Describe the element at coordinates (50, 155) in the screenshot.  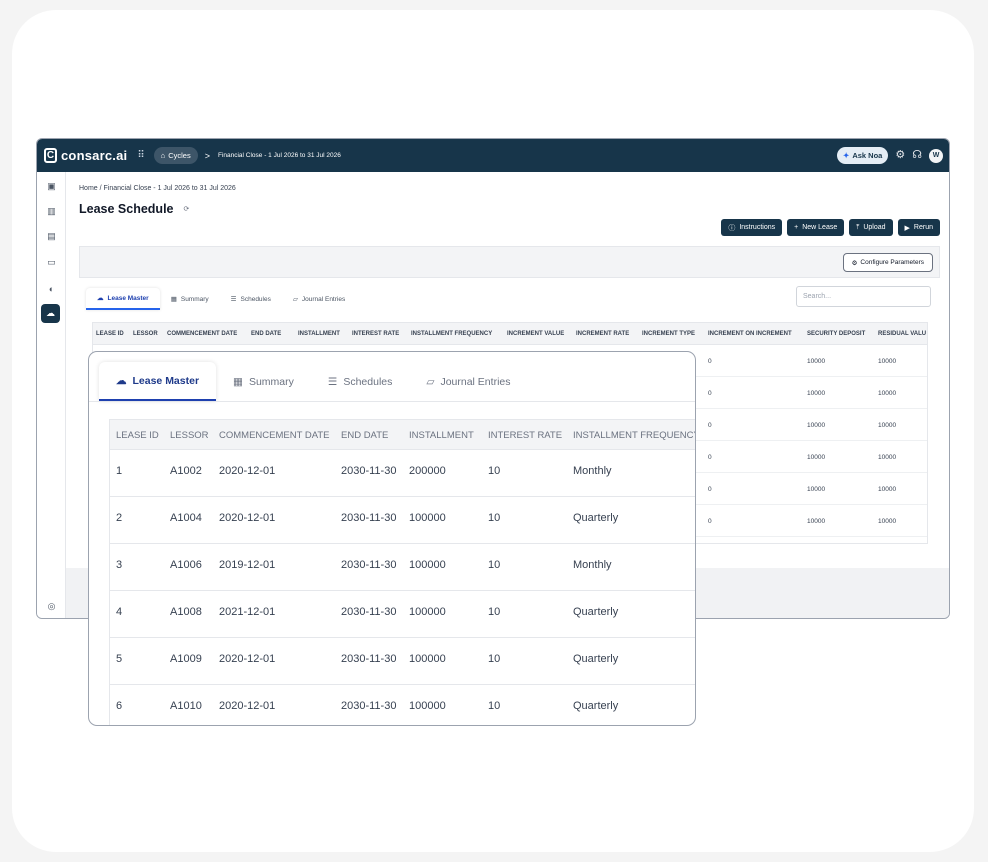
I see `logo-mark: C` at that location.